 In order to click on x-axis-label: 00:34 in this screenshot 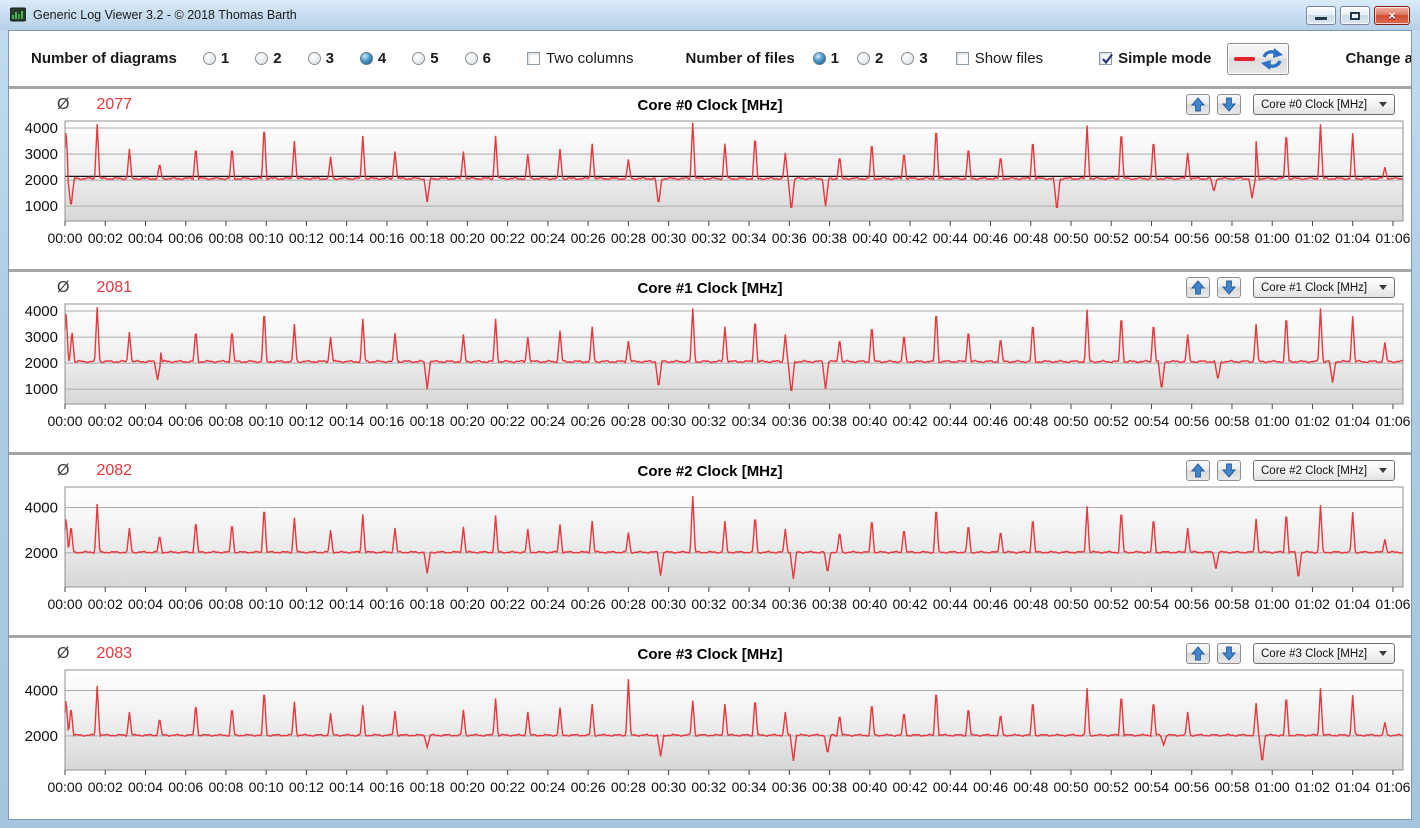, I will do `click(749, 787)`.